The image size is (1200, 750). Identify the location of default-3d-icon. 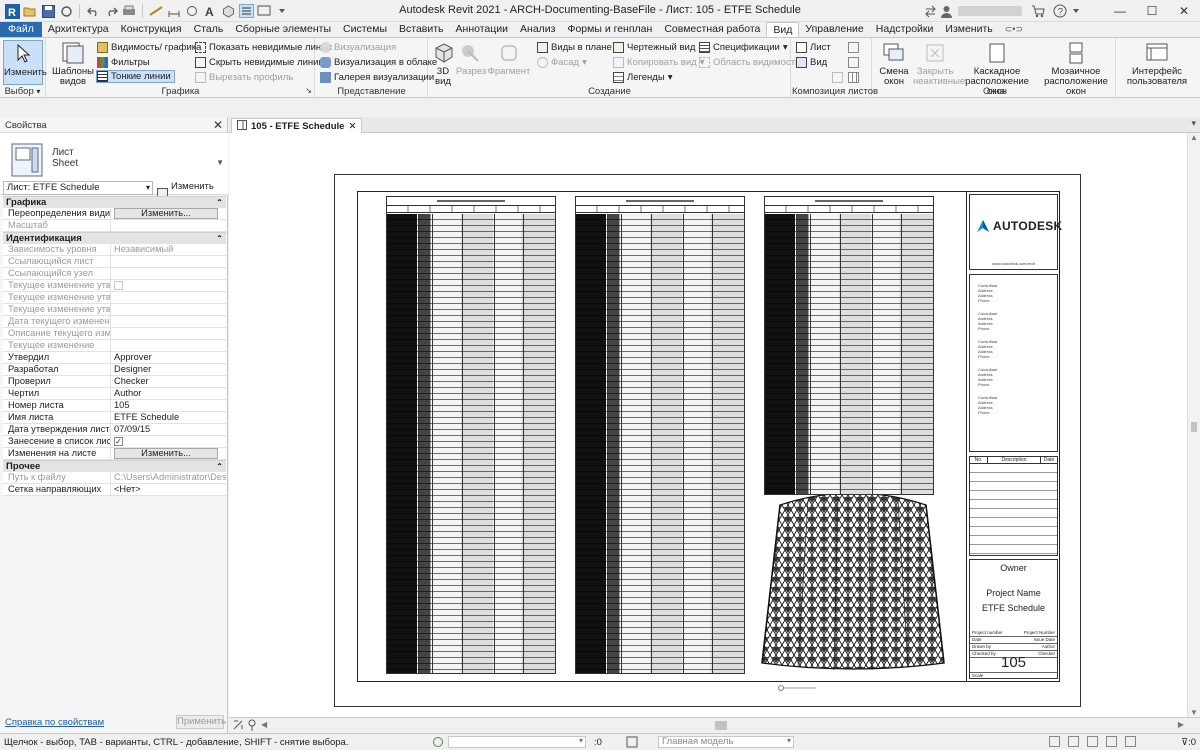
(228, 11).